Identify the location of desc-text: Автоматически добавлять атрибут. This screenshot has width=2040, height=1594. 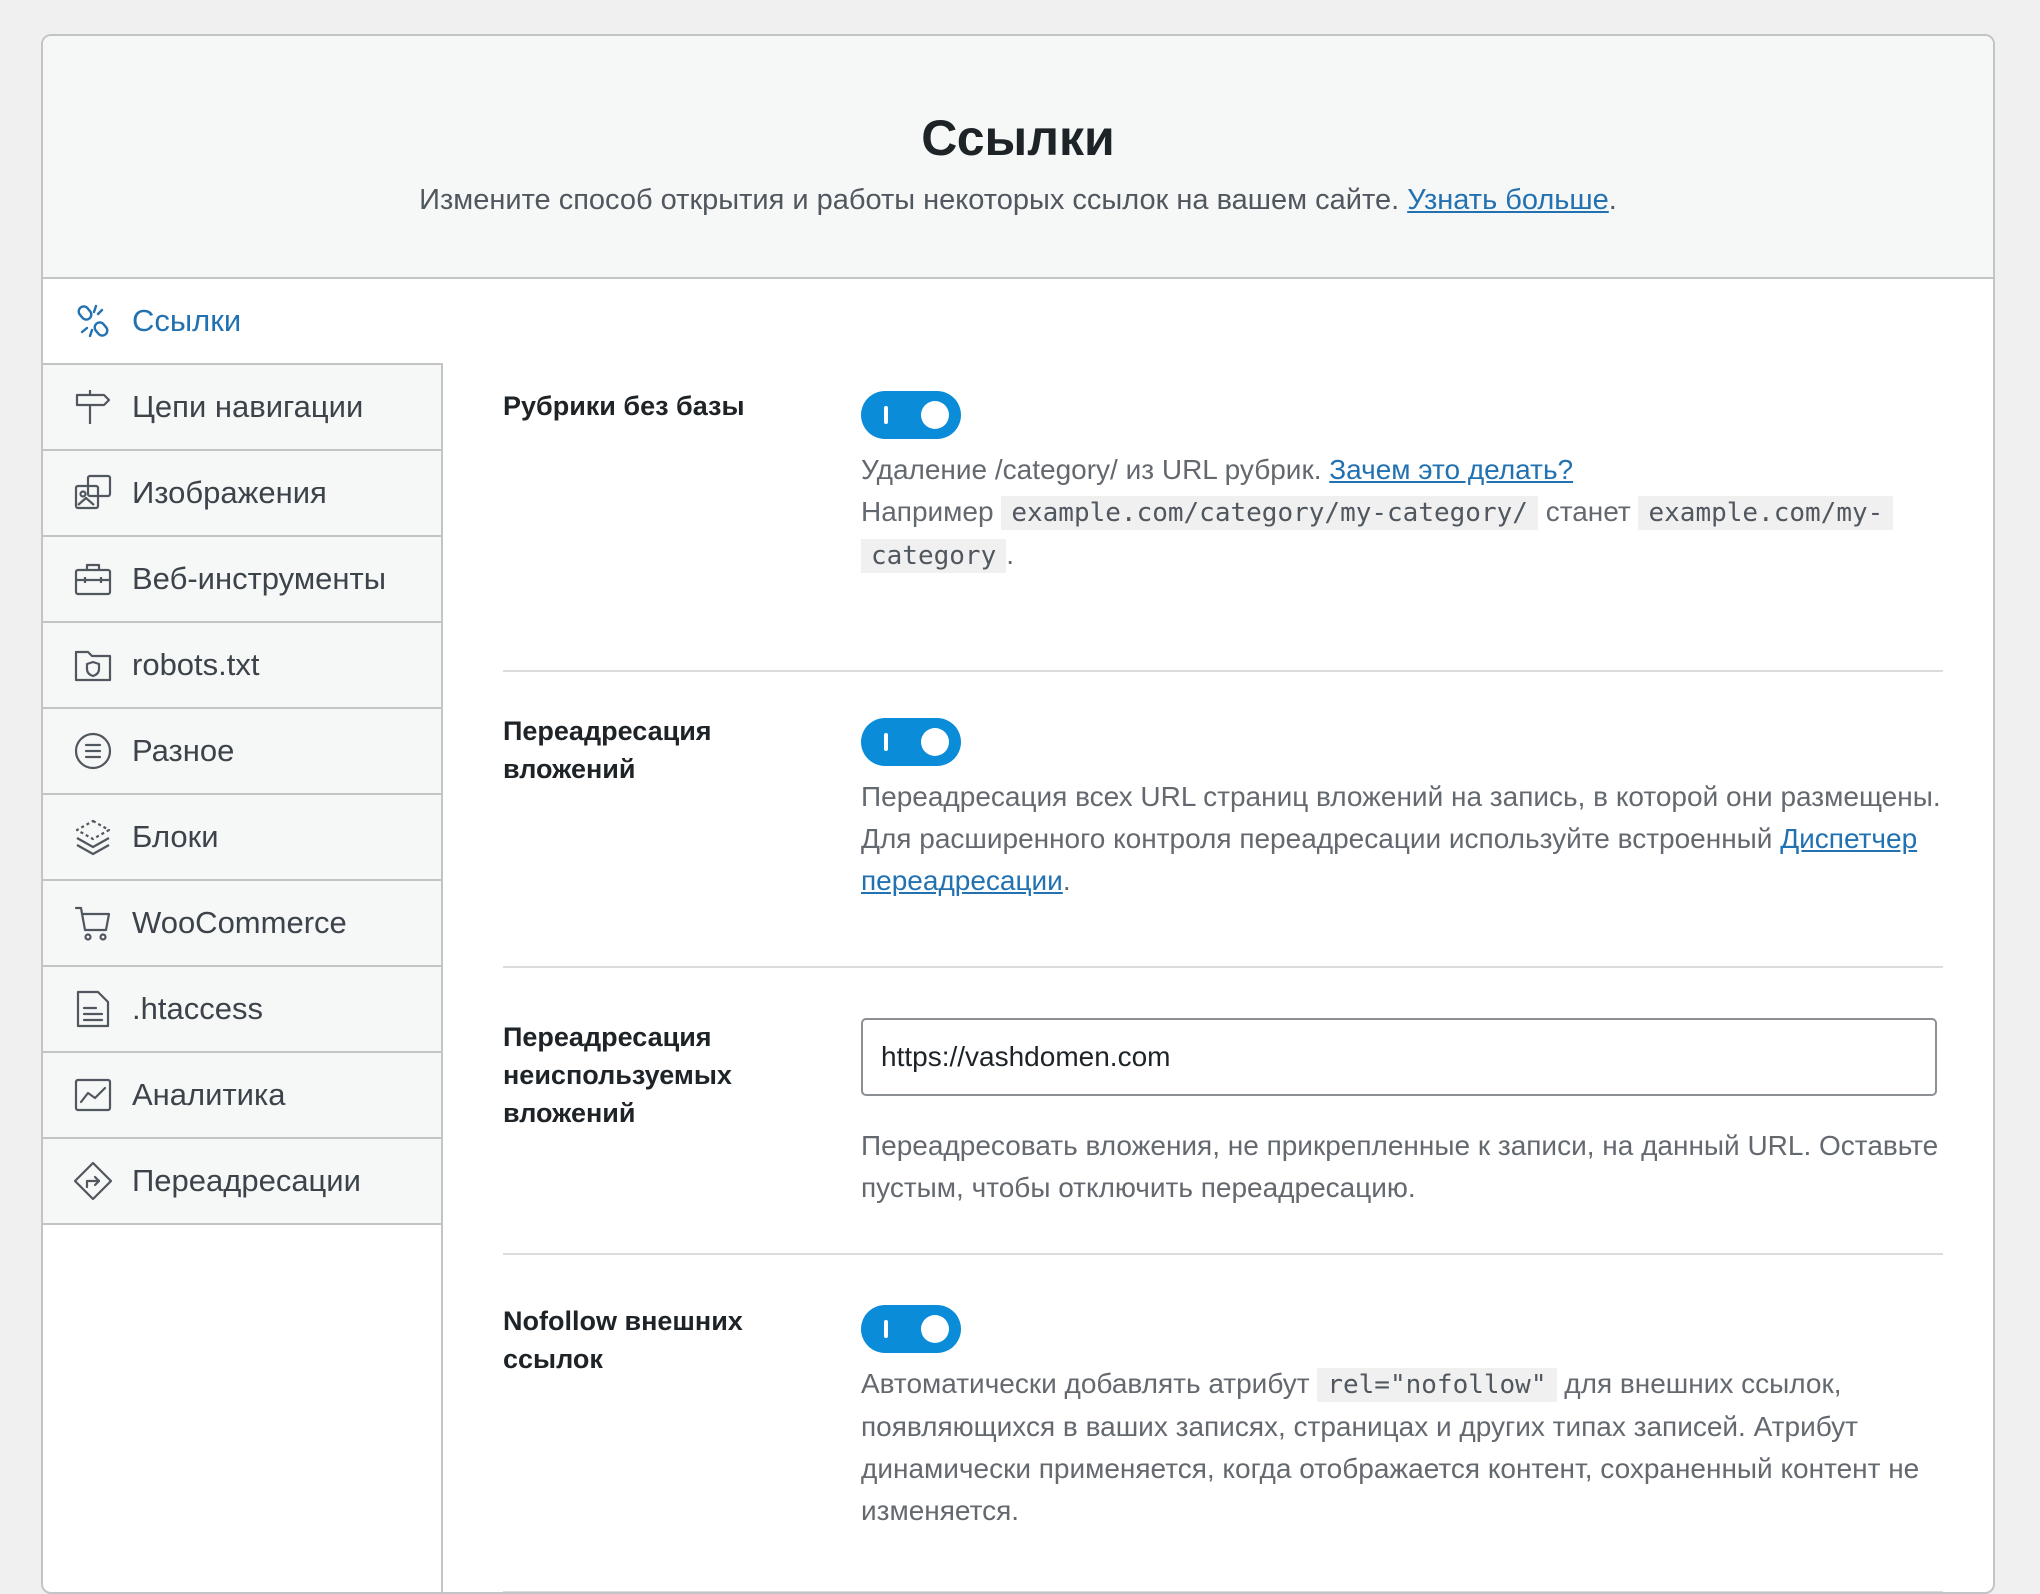
(1085, 1383).